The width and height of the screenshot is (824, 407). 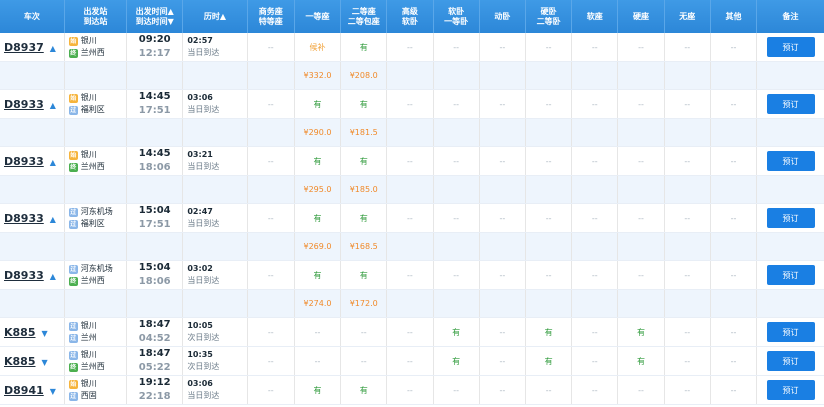 What do you see at coordinates (215, 390) in the screenshot?
I see `duration-cell: 03:06 当日到达` at bounding box center [215, 390].